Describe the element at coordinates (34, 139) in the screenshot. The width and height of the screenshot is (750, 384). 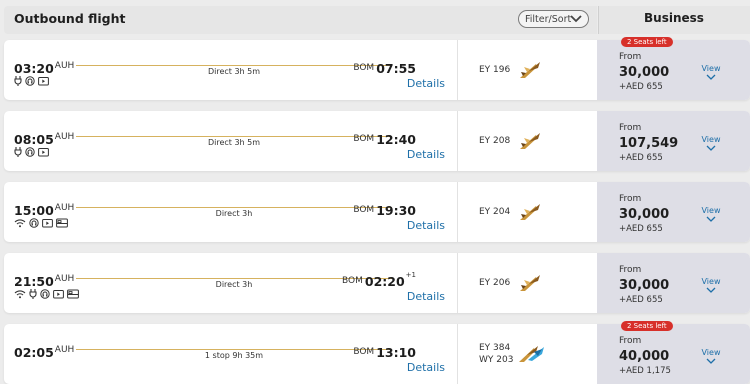
I see `departure-time: 08:05` at that location.